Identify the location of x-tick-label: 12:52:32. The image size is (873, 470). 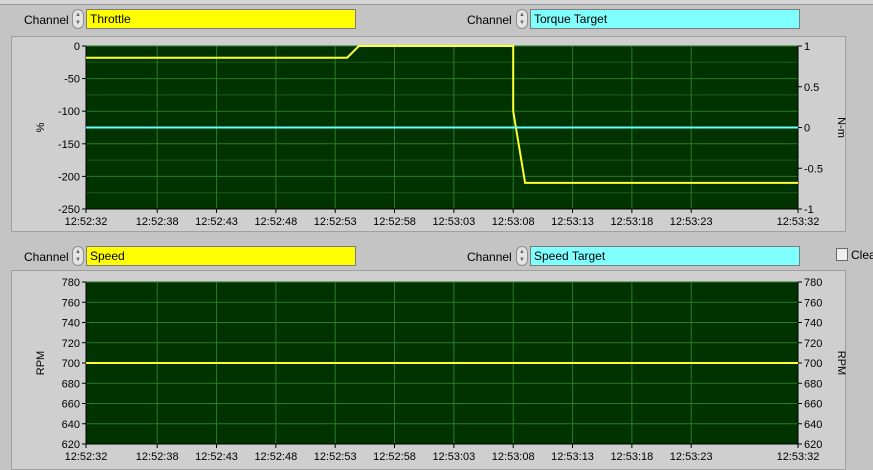
(86, 457).